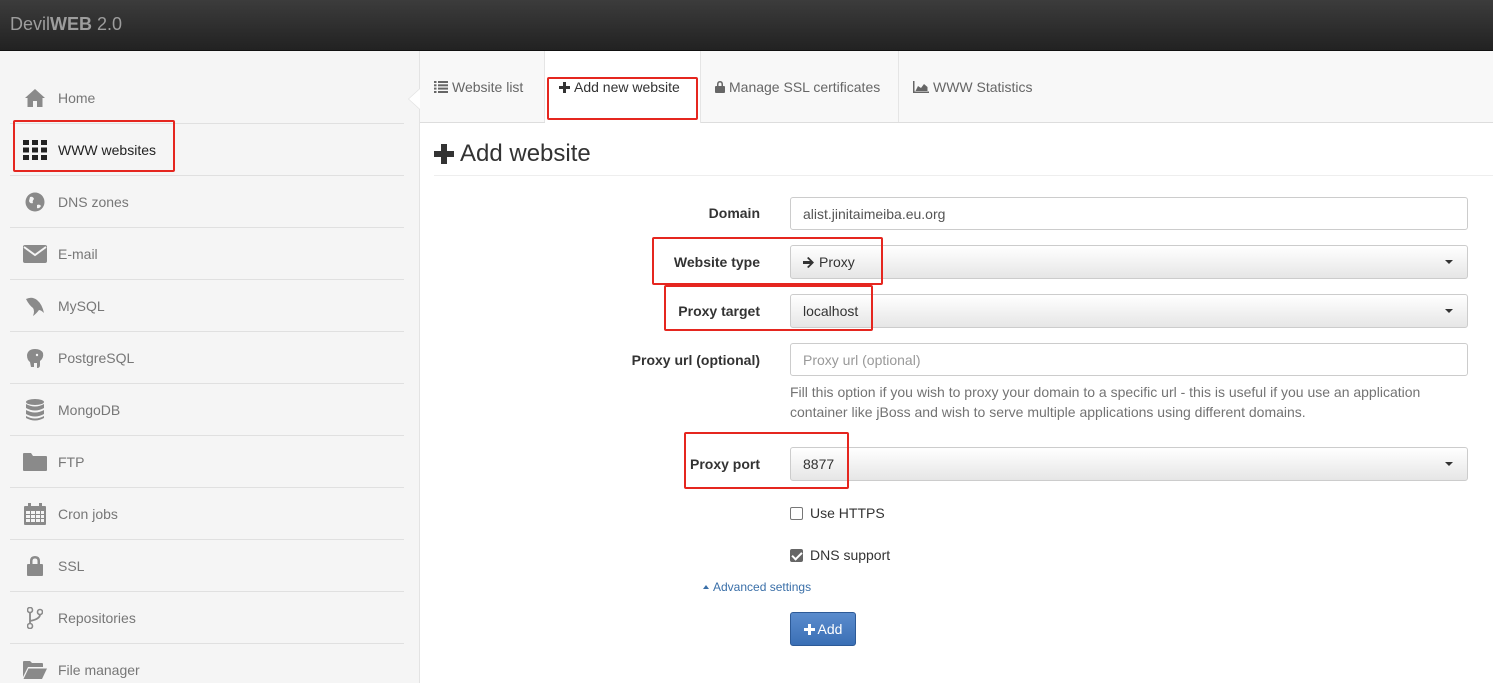 The image size is (1493, 683). I want to click on website-type-value: Proxy, so click(837, 262).